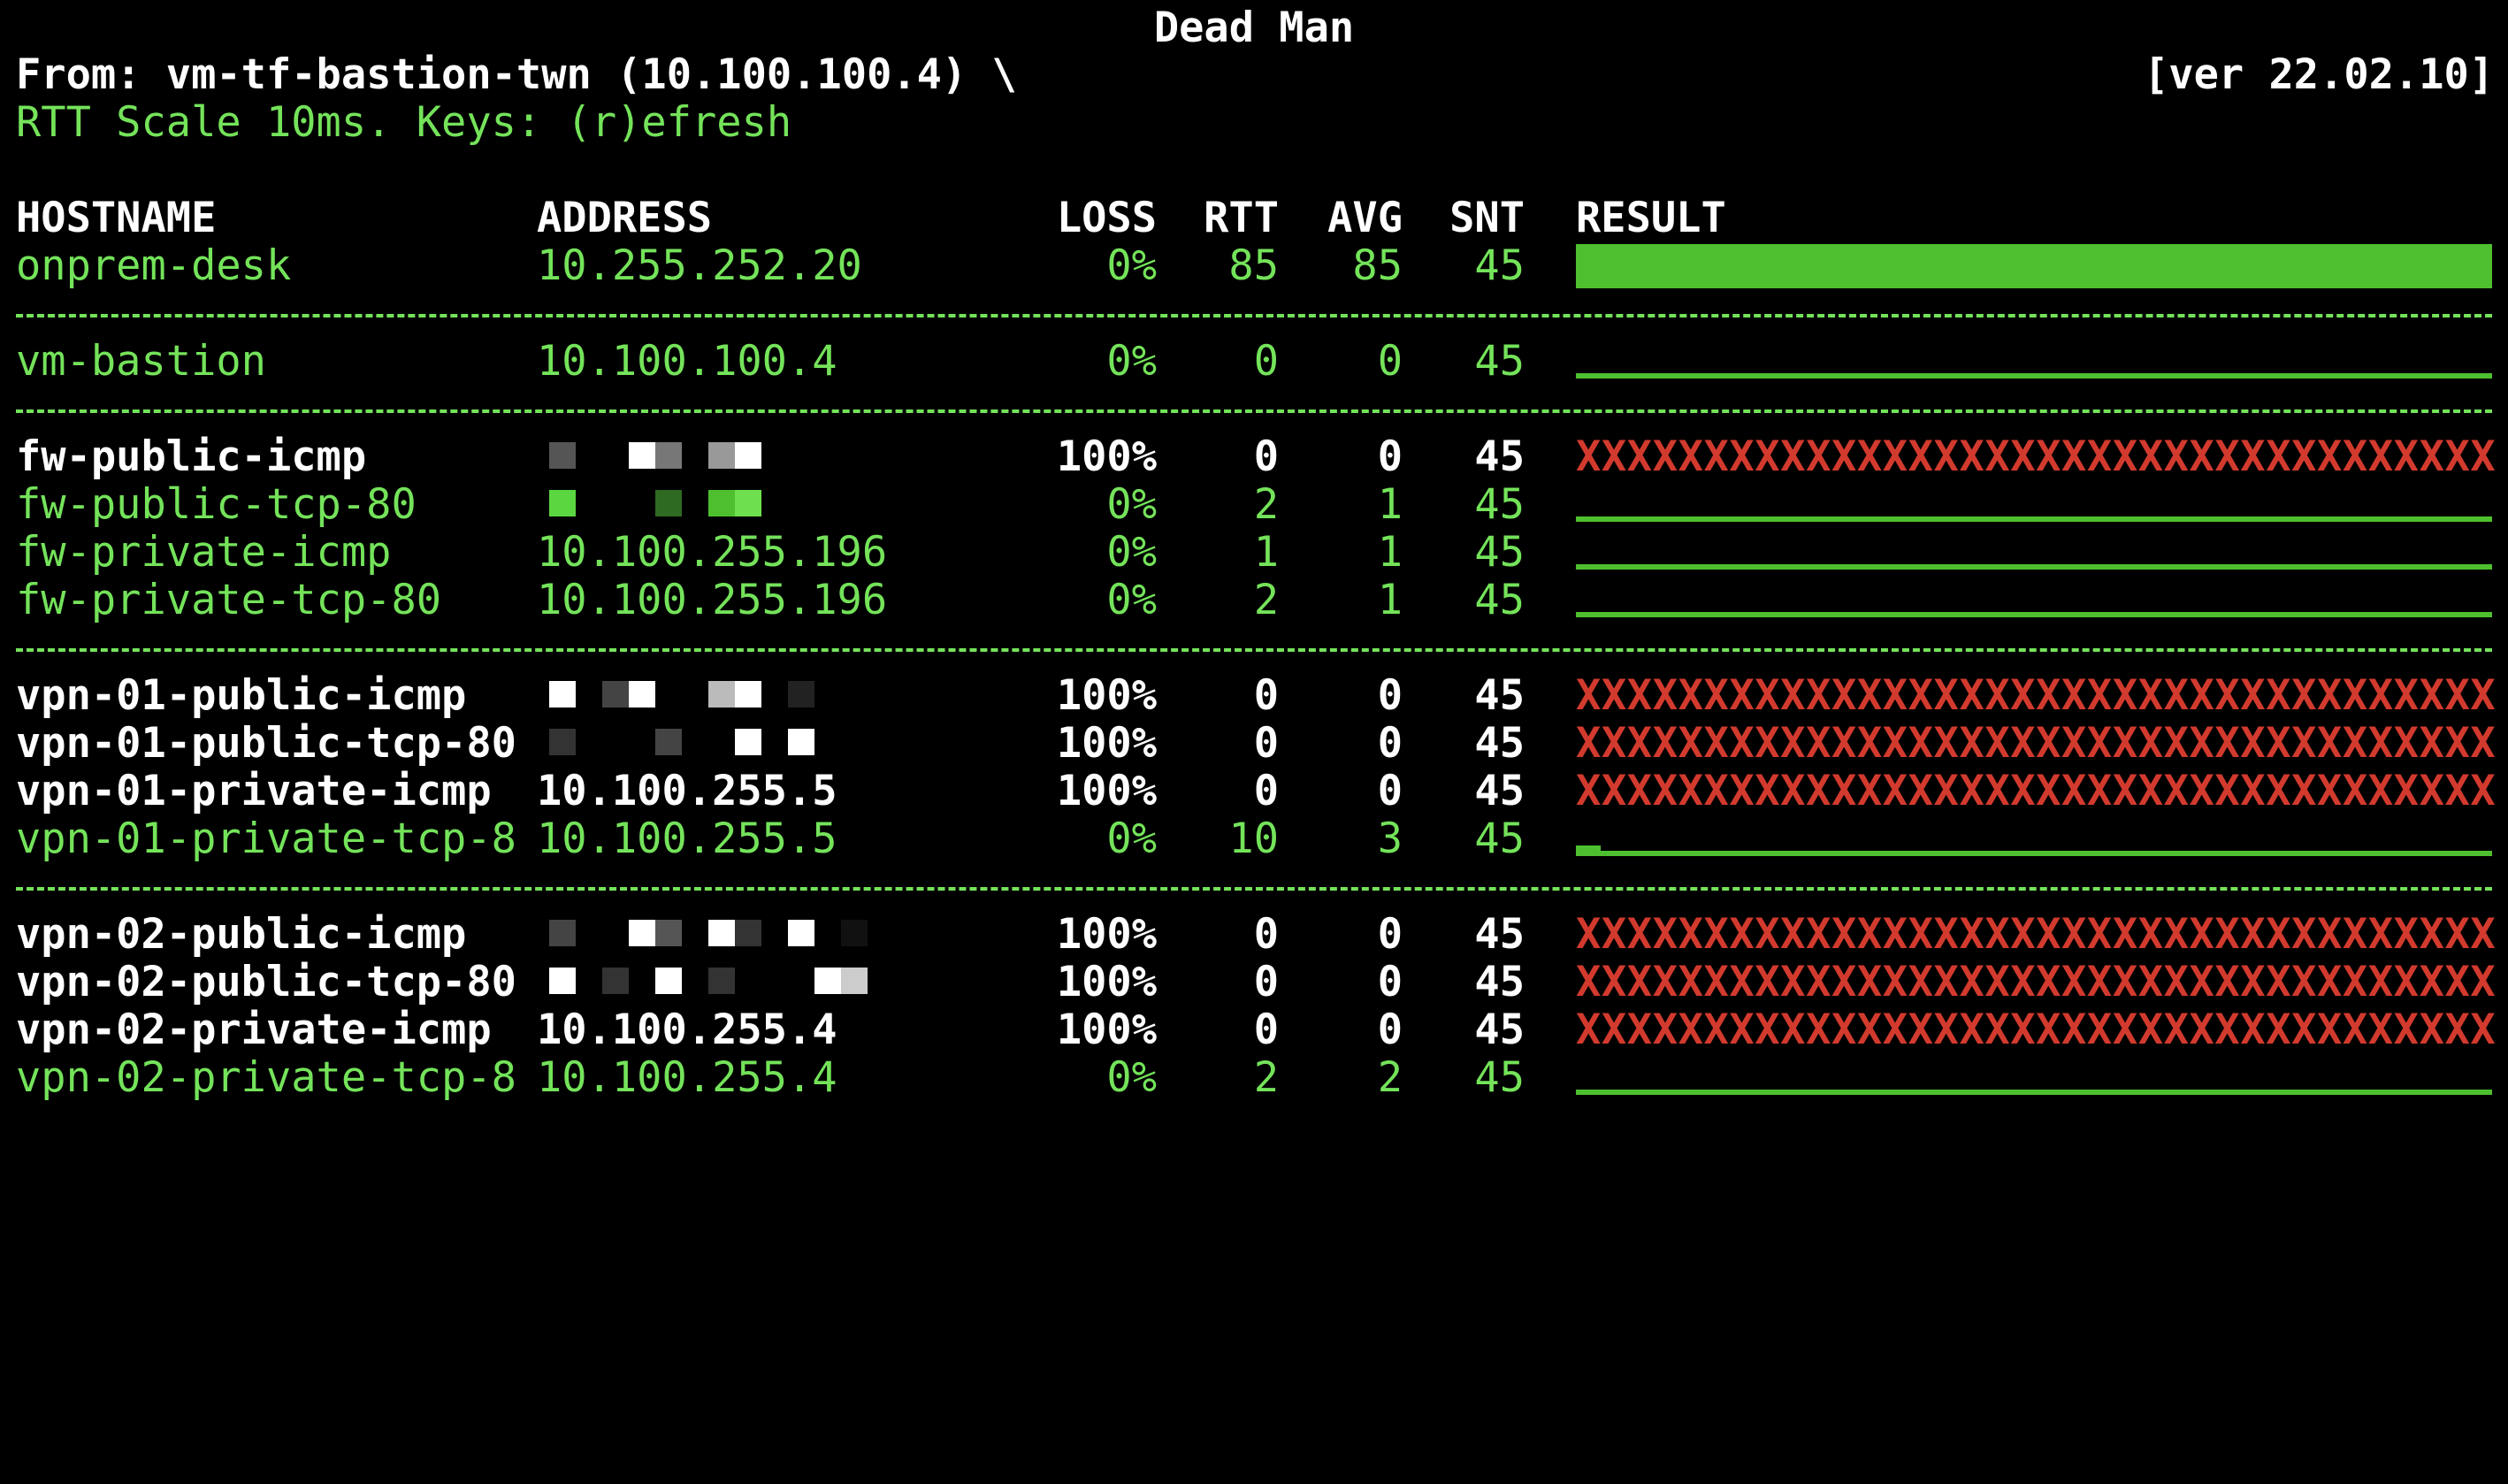 The height and width of the screenshot is (1484, 2508). I want to click on table-row: vm-bastion 10.100.100.4 0% 0 0 45, so click(1254, 362).